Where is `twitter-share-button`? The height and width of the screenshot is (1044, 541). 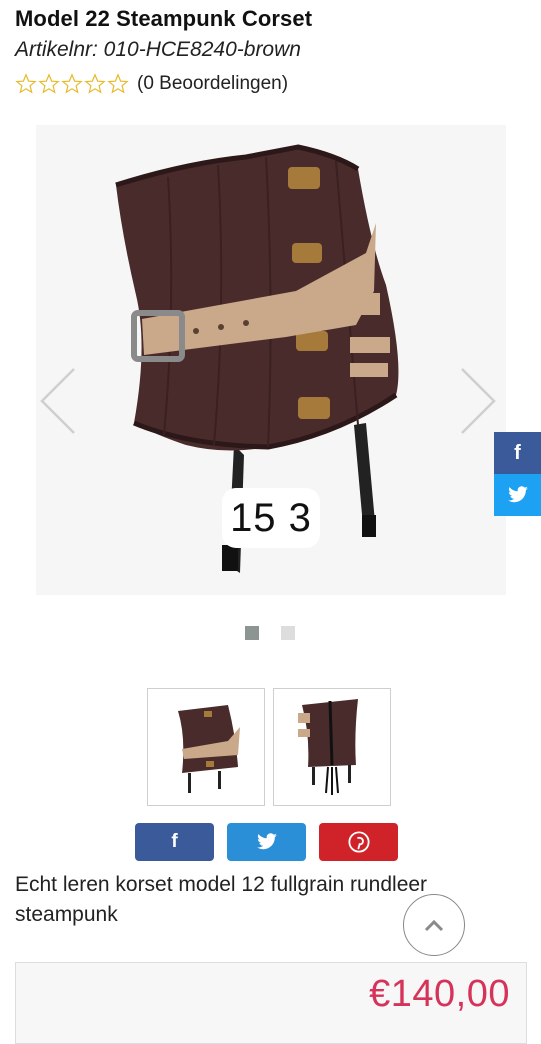
twitter-share-button is located at coordinates (266, 842).